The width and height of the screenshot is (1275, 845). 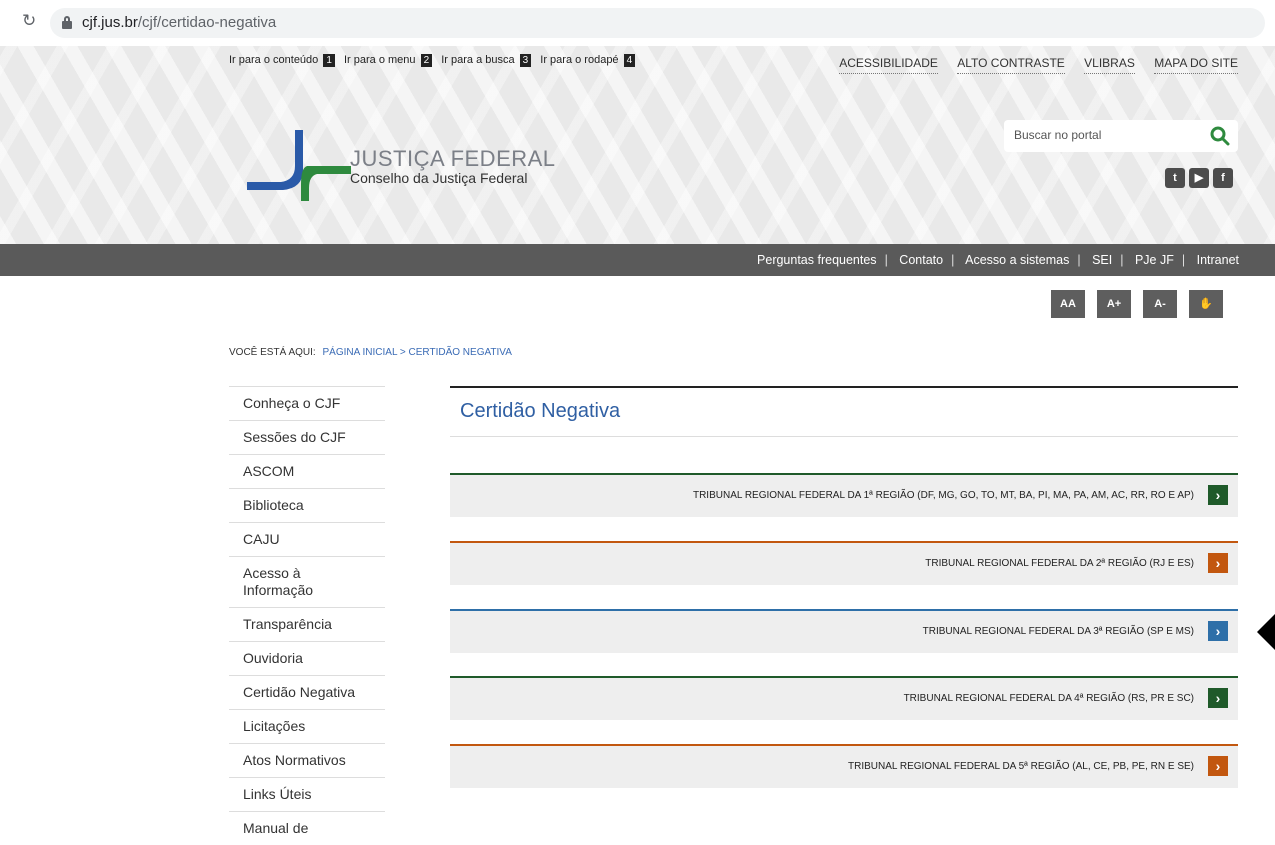 What do you see at coordinates (1206, 304) in the screenshot?
I see `sign-language-icon: ✋` at bounding box center [1206, 304].